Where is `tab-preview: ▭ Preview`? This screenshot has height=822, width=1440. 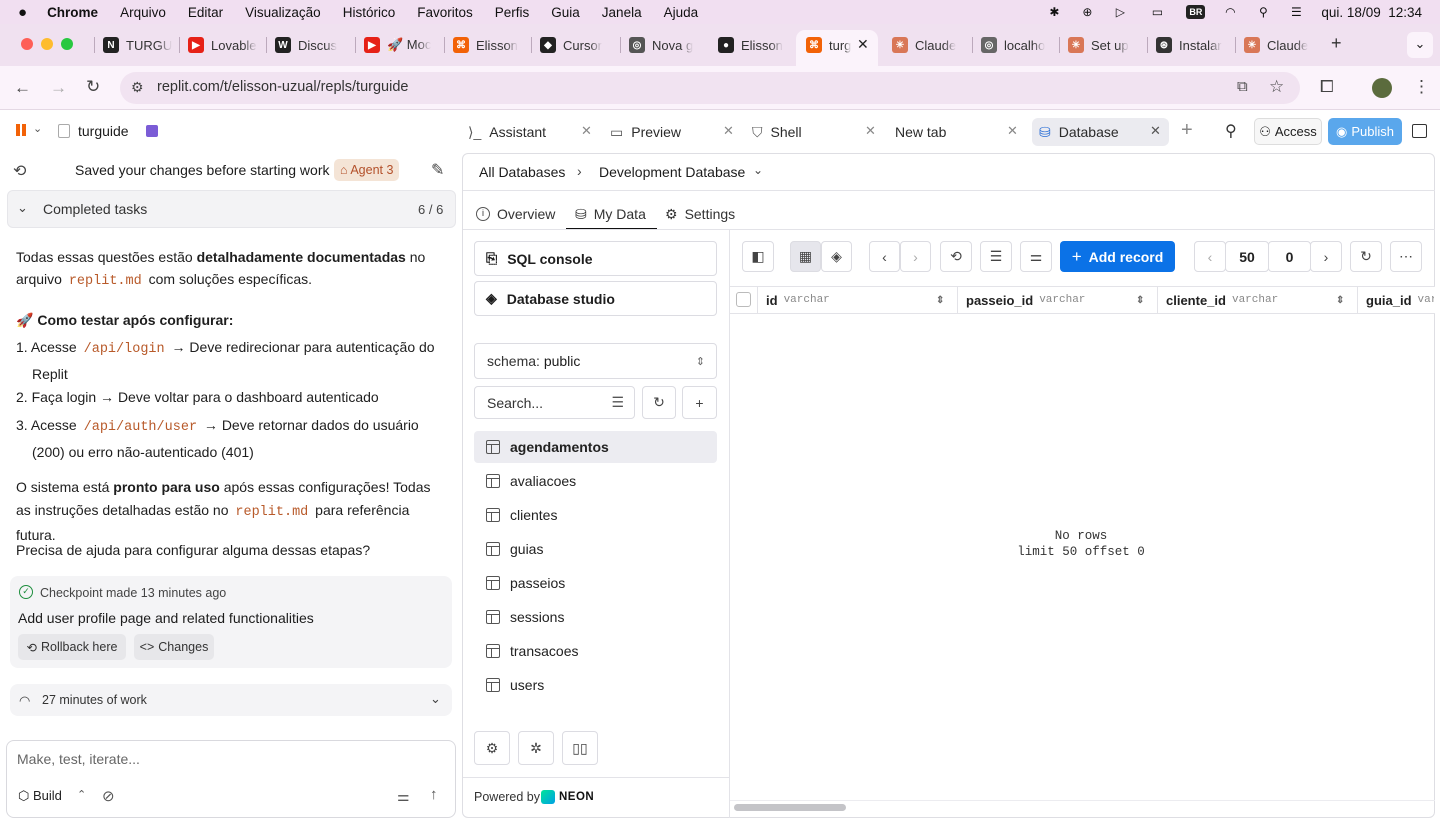
tab-preview: ▭ Preview is located at coordinates (645, 132).